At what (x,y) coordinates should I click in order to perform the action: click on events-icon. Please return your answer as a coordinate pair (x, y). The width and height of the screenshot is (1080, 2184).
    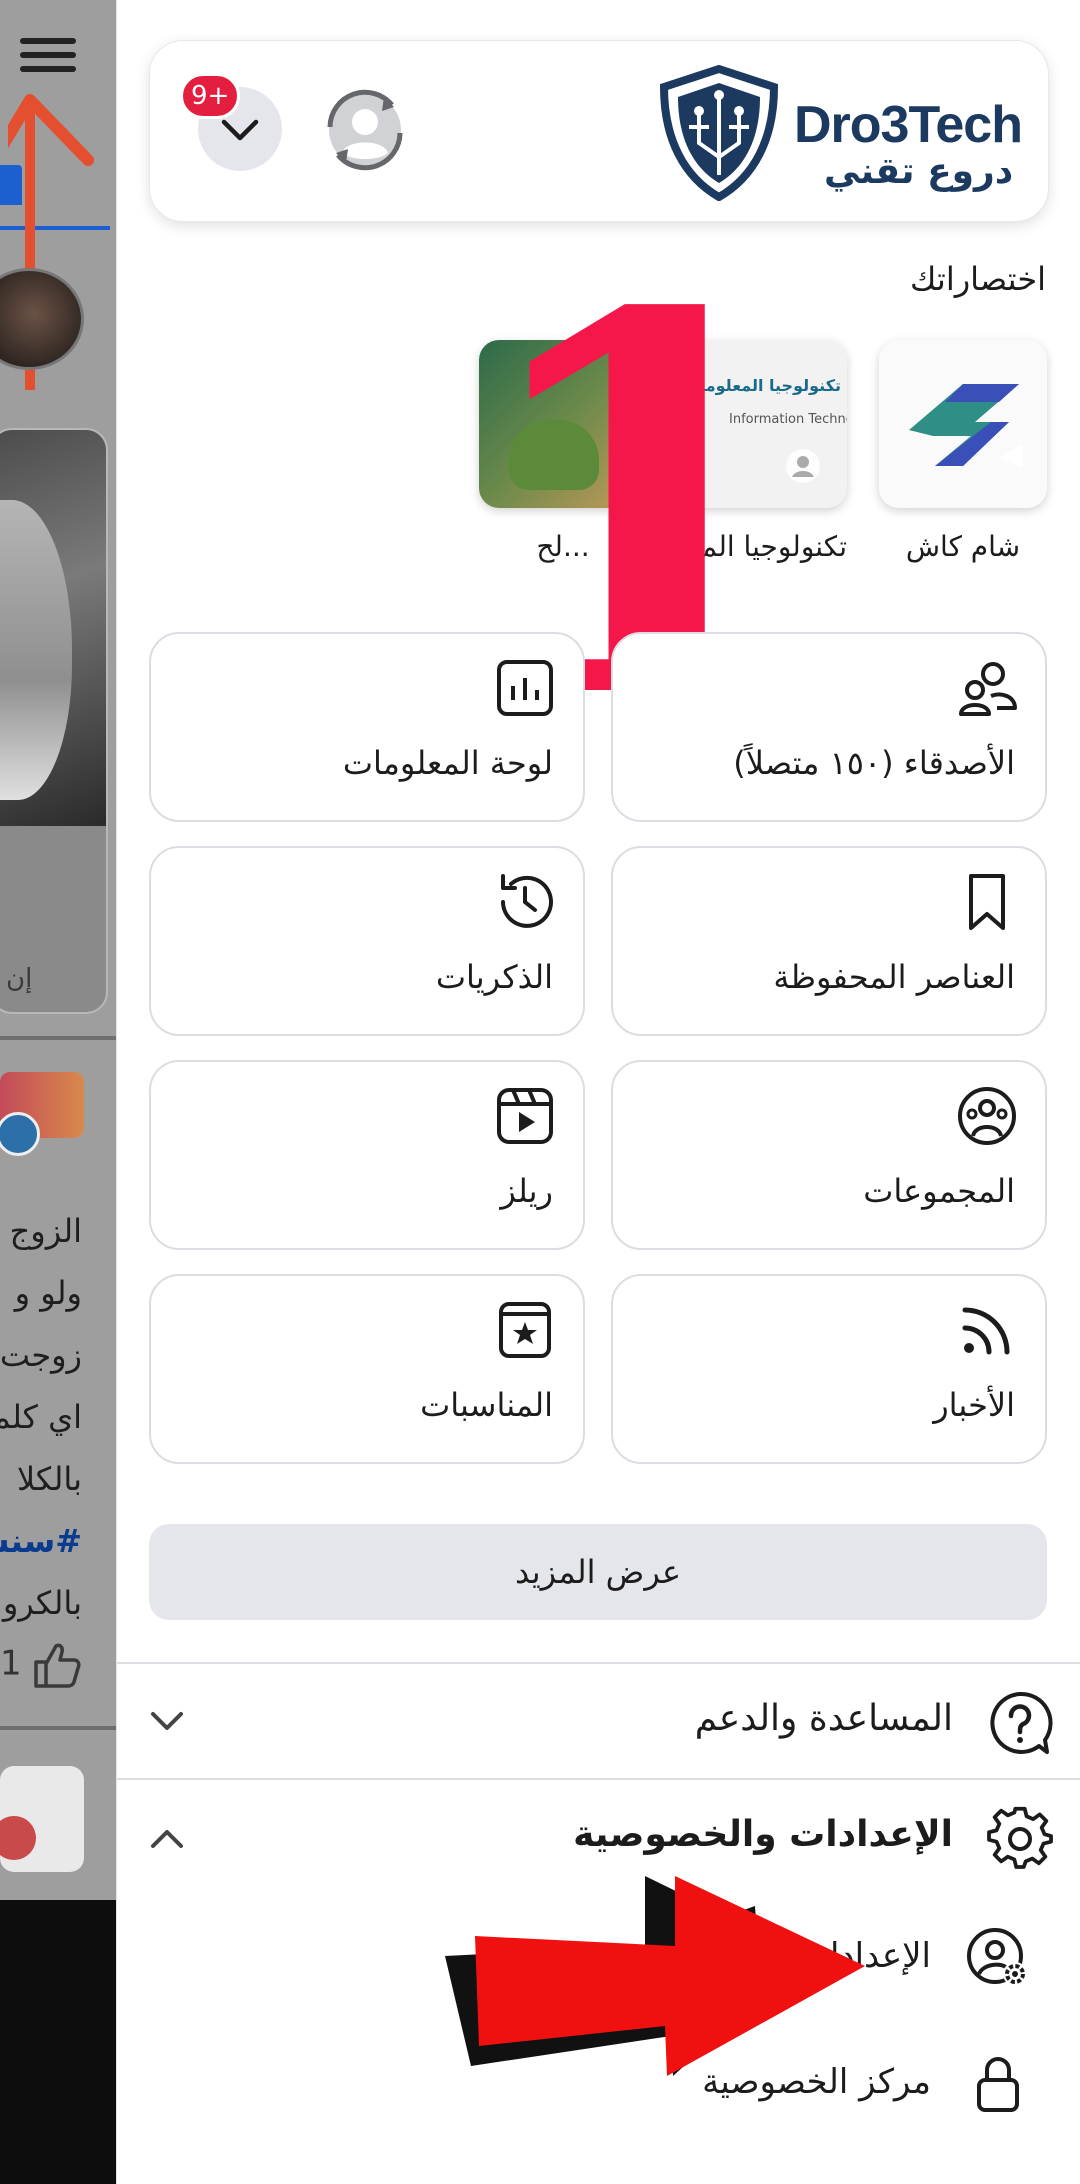
    Looking at the image, I should click on (525, 1330).